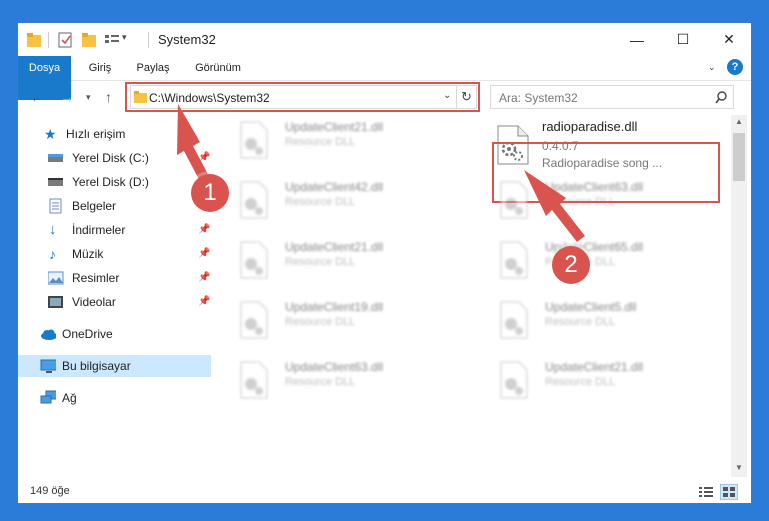 This screenshot has width=769, height=521. What do you see at coordinates (571, 265) in the screenshot?
I see `step-badge-2: 2` at bounding box center [571, 265].